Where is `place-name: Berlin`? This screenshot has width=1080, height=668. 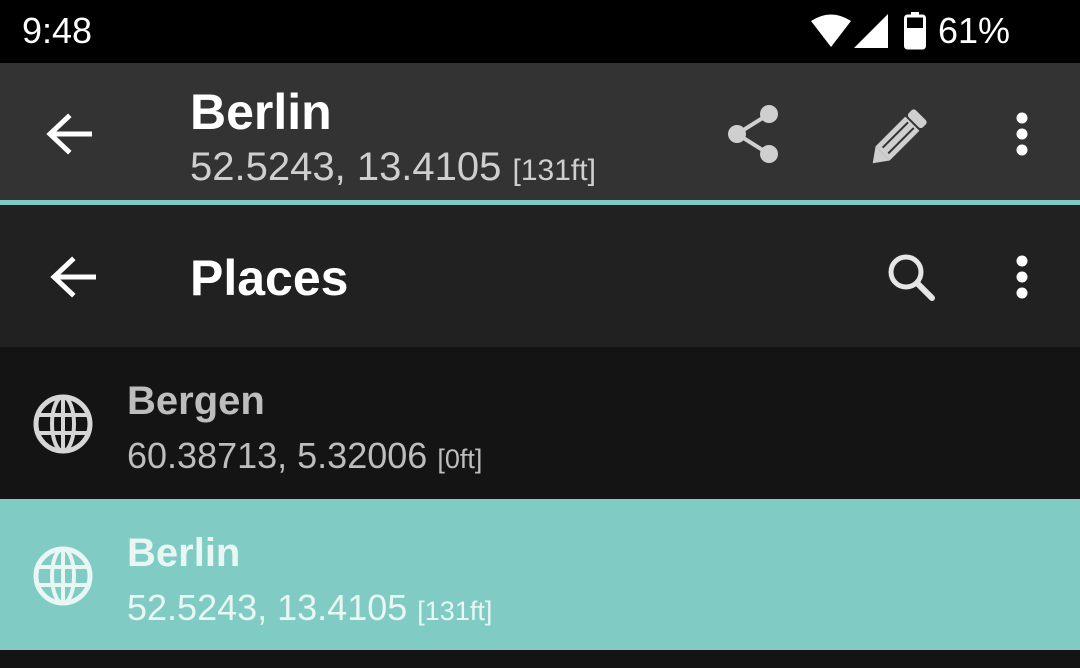 place-name: Berlin is located at coordinates (184, 553).